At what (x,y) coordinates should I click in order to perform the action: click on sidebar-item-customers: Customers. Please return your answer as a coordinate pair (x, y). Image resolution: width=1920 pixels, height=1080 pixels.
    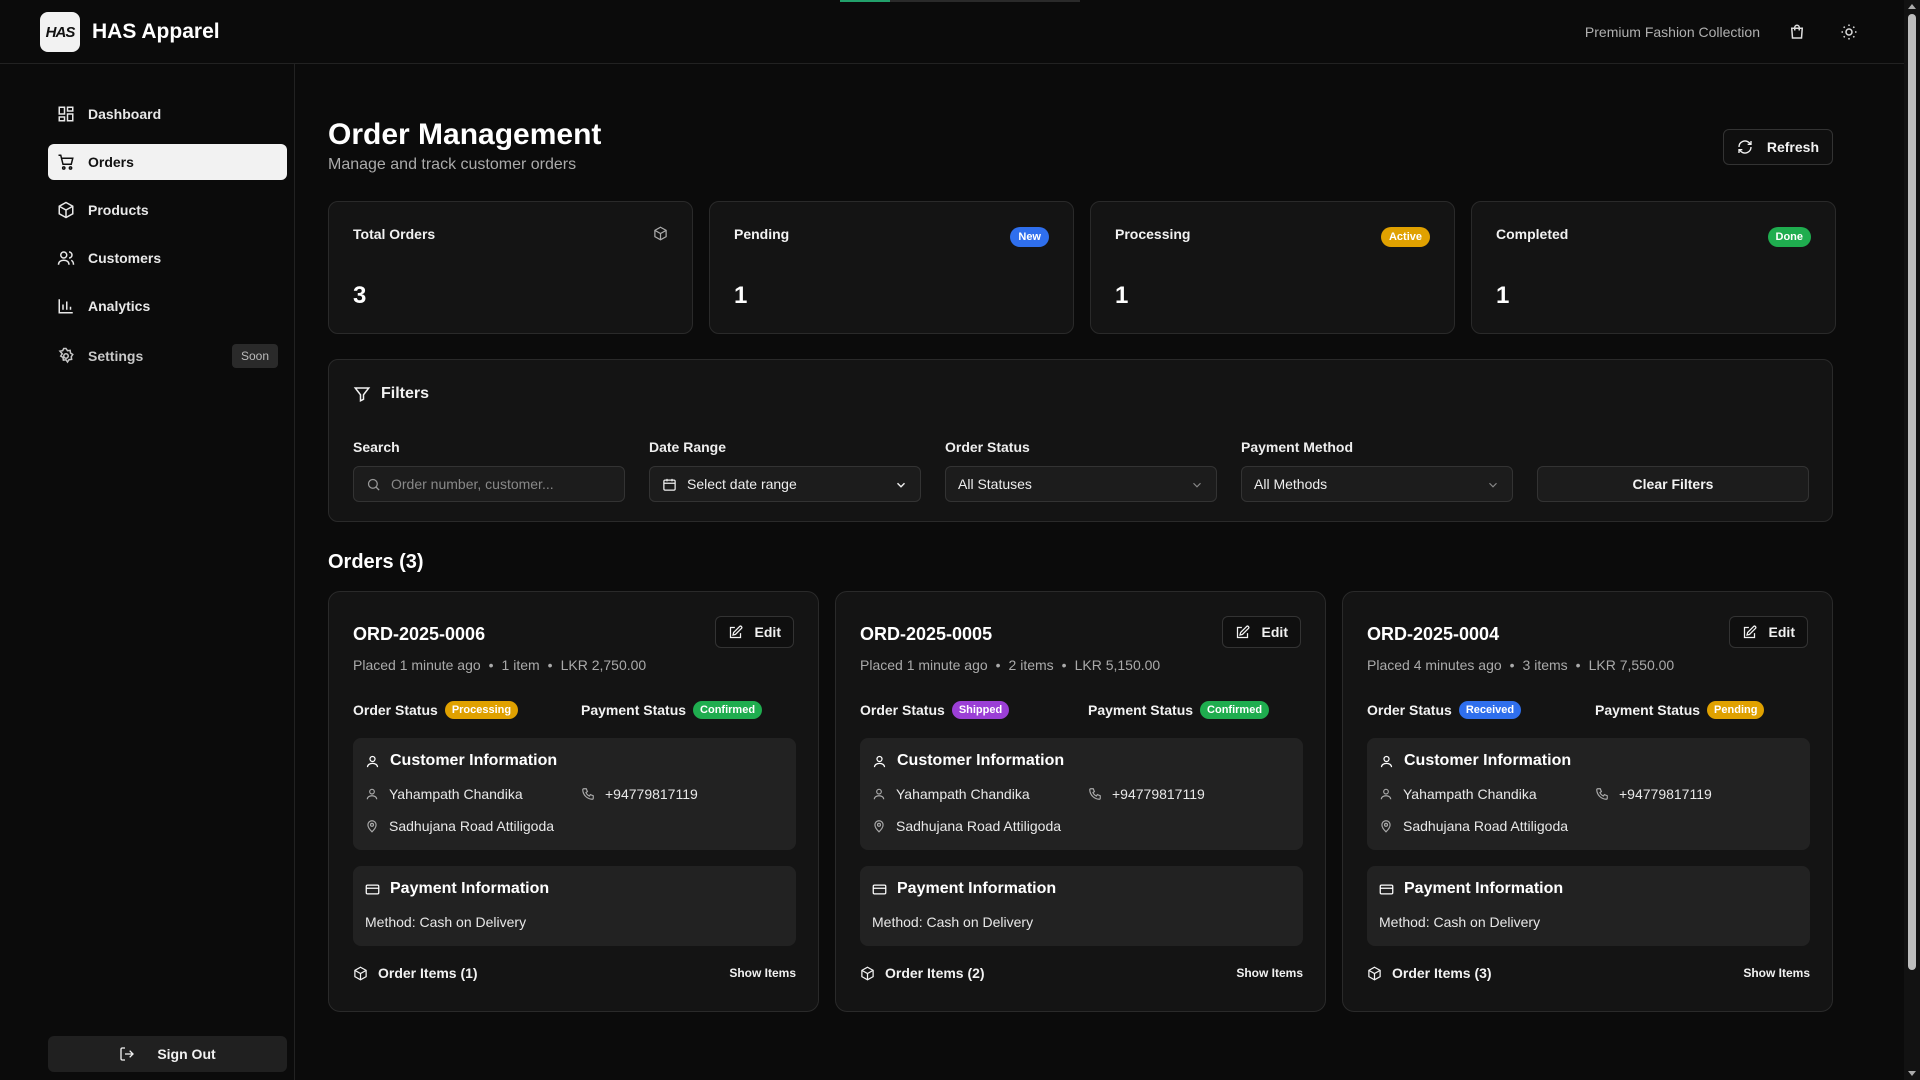
    Looking at the image, I should click on (167, 258).